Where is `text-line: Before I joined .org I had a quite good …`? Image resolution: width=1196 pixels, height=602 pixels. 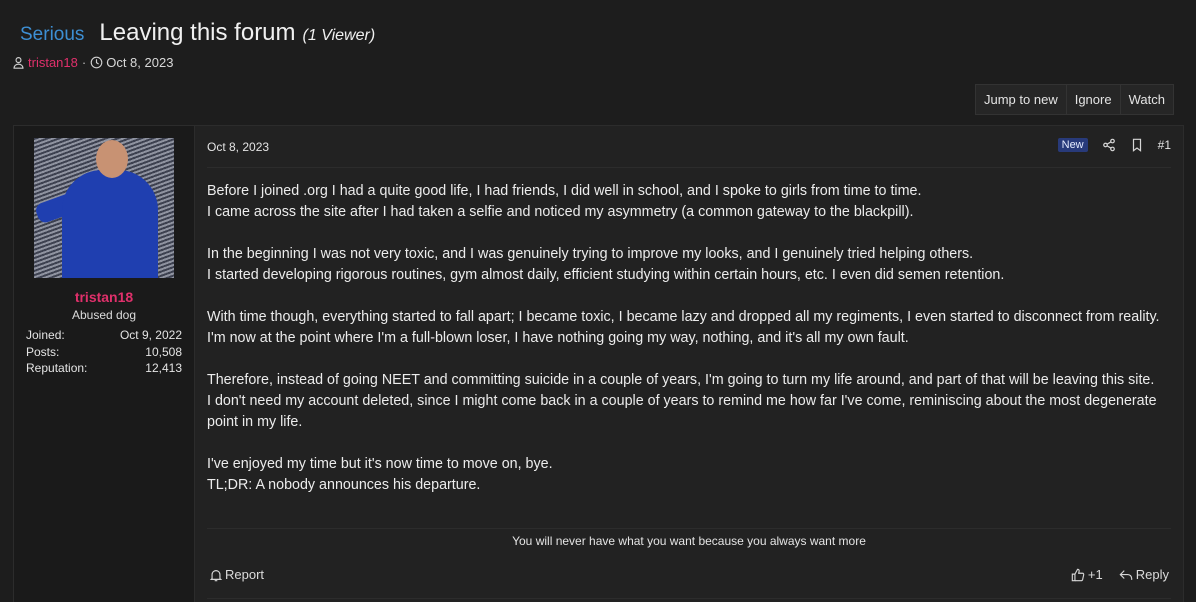
text-line: Before I joined .org I had a quite good … is located at coordinates (564, 191).